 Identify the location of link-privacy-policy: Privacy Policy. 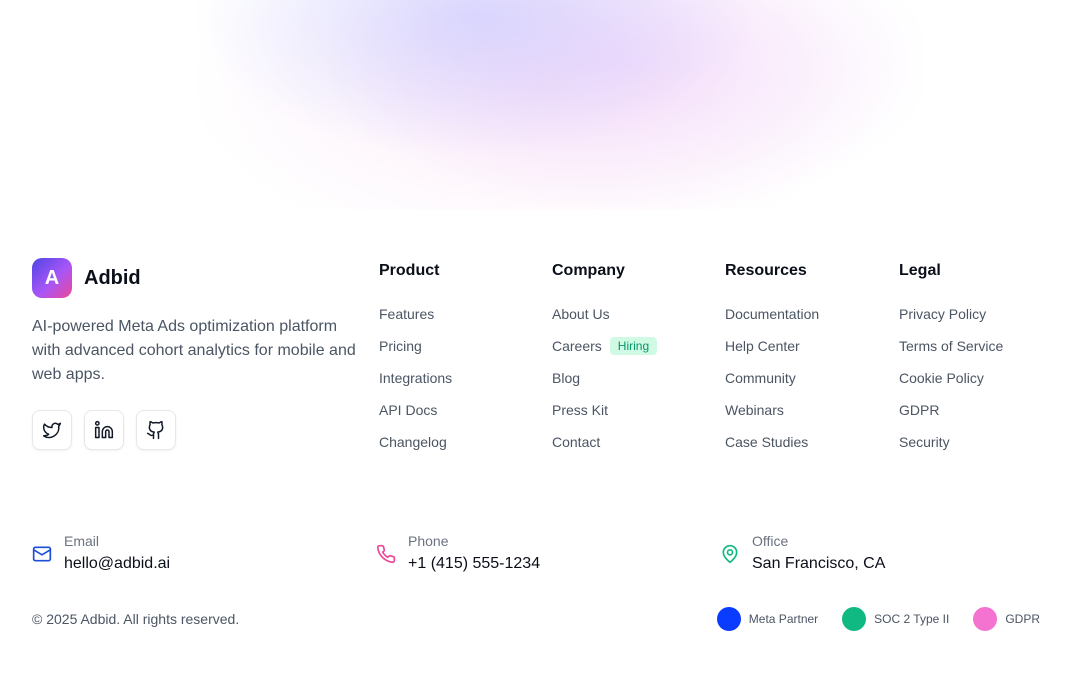
(942, 314).